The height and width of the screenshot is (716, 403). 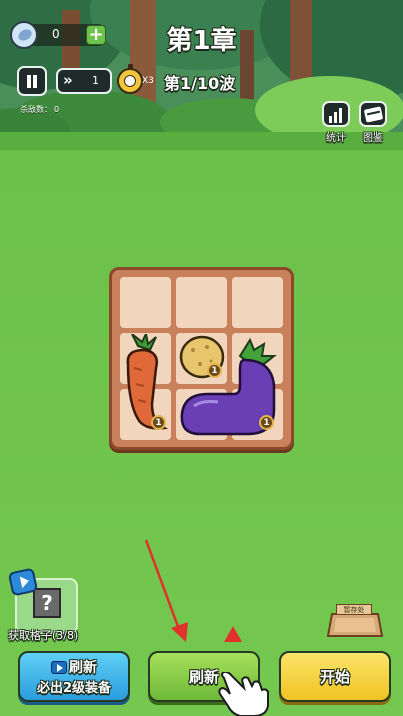 I want to click on refresh-ad-sublabel: 必出2级装备, so click(x=74, y=688).